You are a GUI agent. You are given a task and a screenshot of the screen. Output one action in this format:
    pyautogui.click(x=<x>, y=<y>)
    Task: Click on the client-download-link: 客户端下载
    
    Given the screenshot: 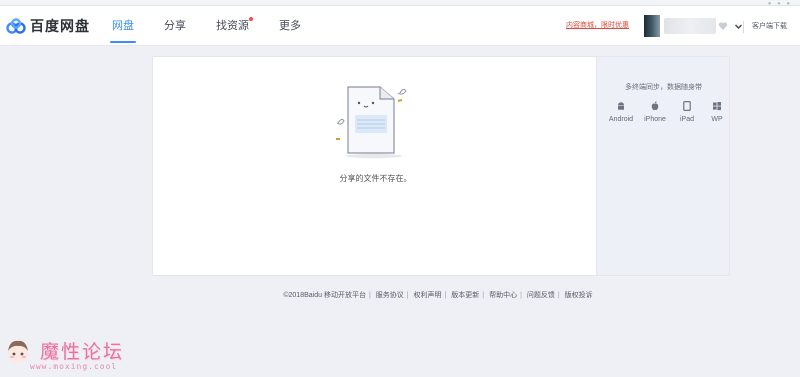 What is the action you would take?
    pyautogui.click(x=769, y=26)
    